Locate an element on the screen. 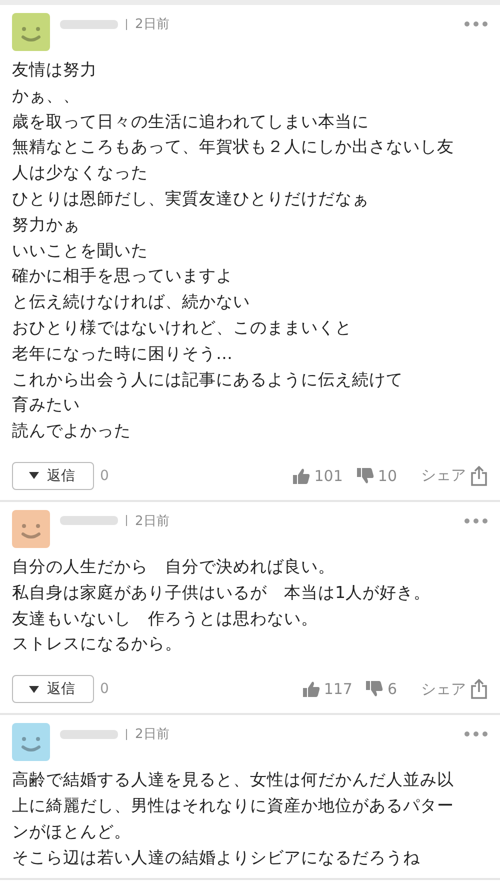 The height and width of the screenshot is (884, 500). comment-text: 高齢で結婚する人達を見ると、女性は何だかんだ人並み以 上に綺麗だし、男性はそれなりに資産か地位があるパター ンがほとんど。 そこら辺は若い人達の結婚よりシビアになるだろうね is located at coordinates (233, 819).